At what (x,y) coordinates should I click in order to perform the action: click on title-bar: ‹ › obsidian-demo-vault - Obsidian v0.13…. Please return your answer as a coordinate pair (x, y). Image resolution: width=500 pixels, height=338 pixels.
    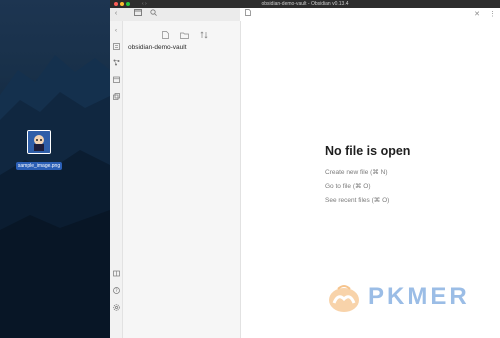
    Looking at the image, I should click on (305, 4).